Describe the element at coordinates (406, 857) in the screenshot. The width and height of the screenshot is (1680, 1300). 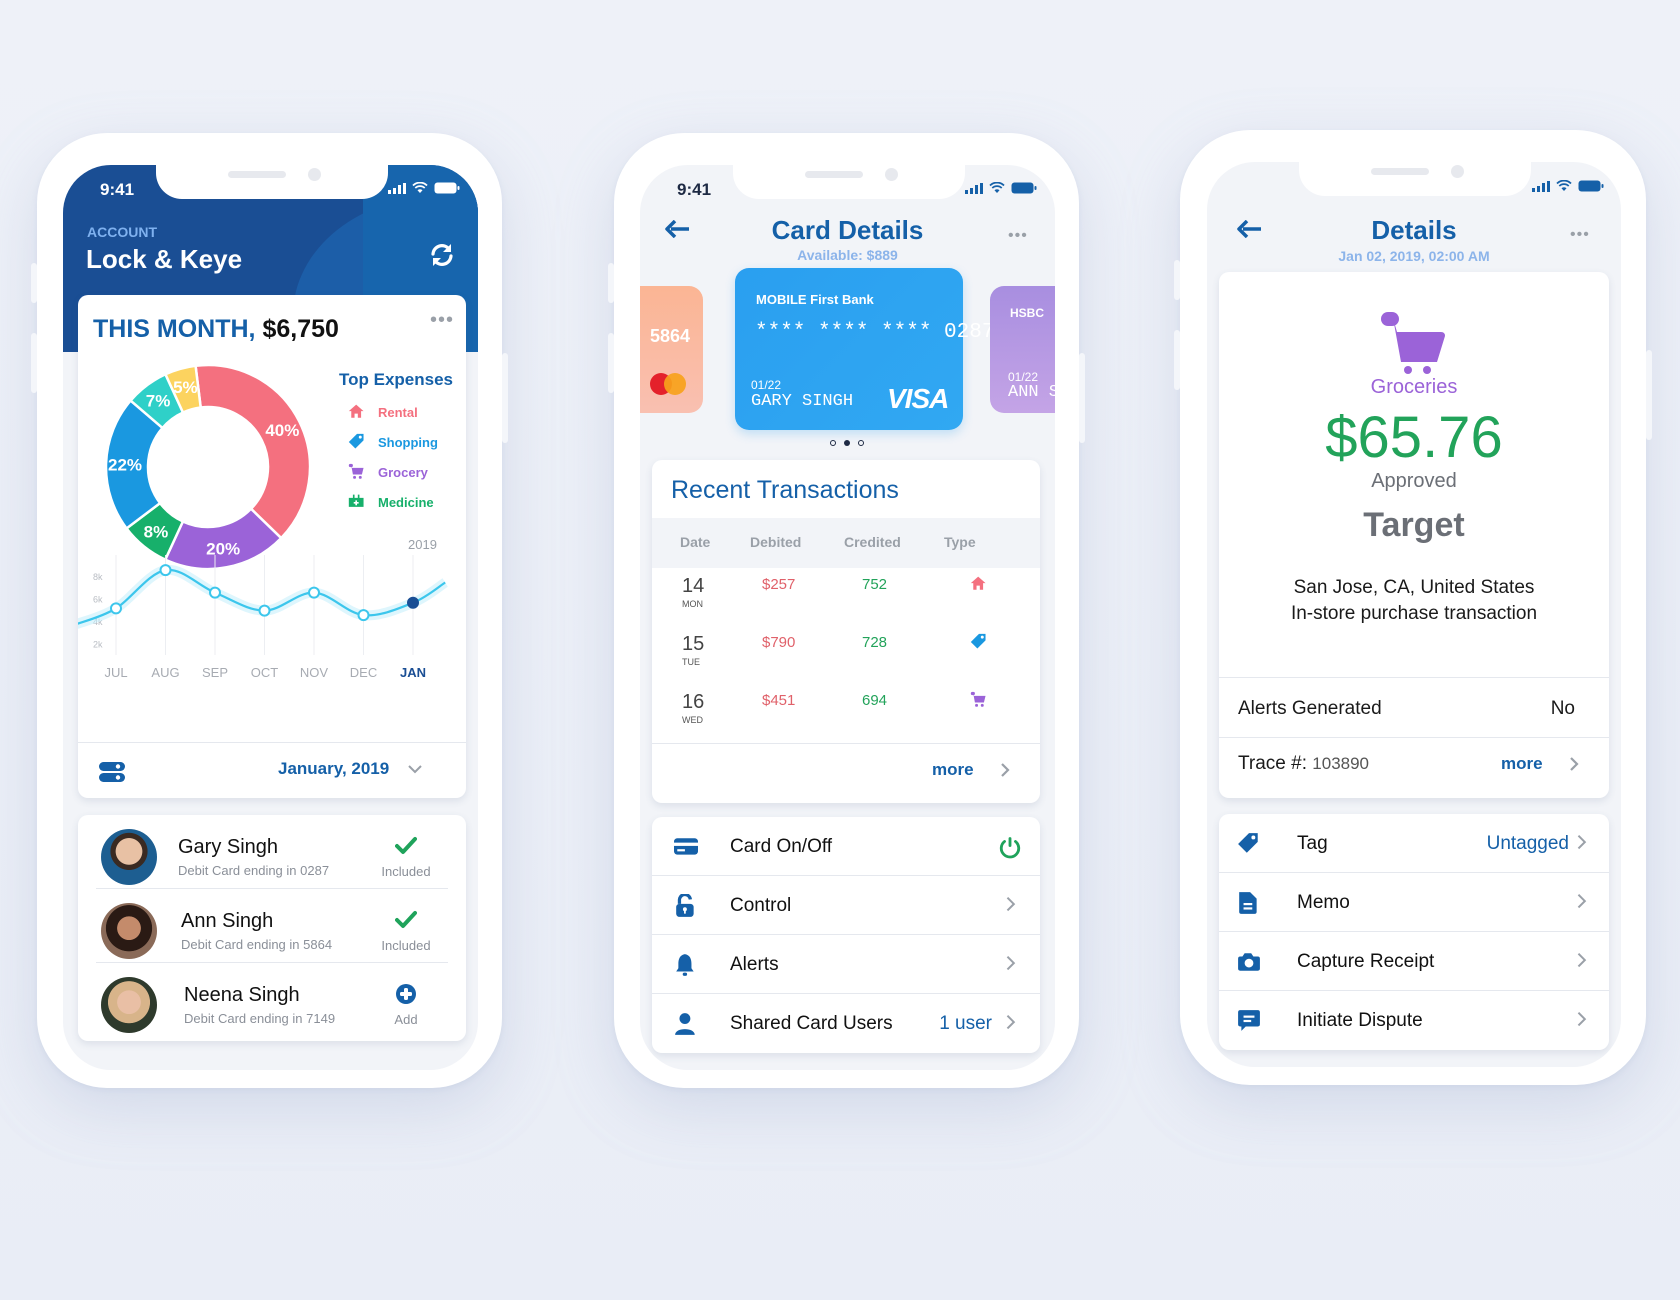
I see `included-status: Included` at that location.